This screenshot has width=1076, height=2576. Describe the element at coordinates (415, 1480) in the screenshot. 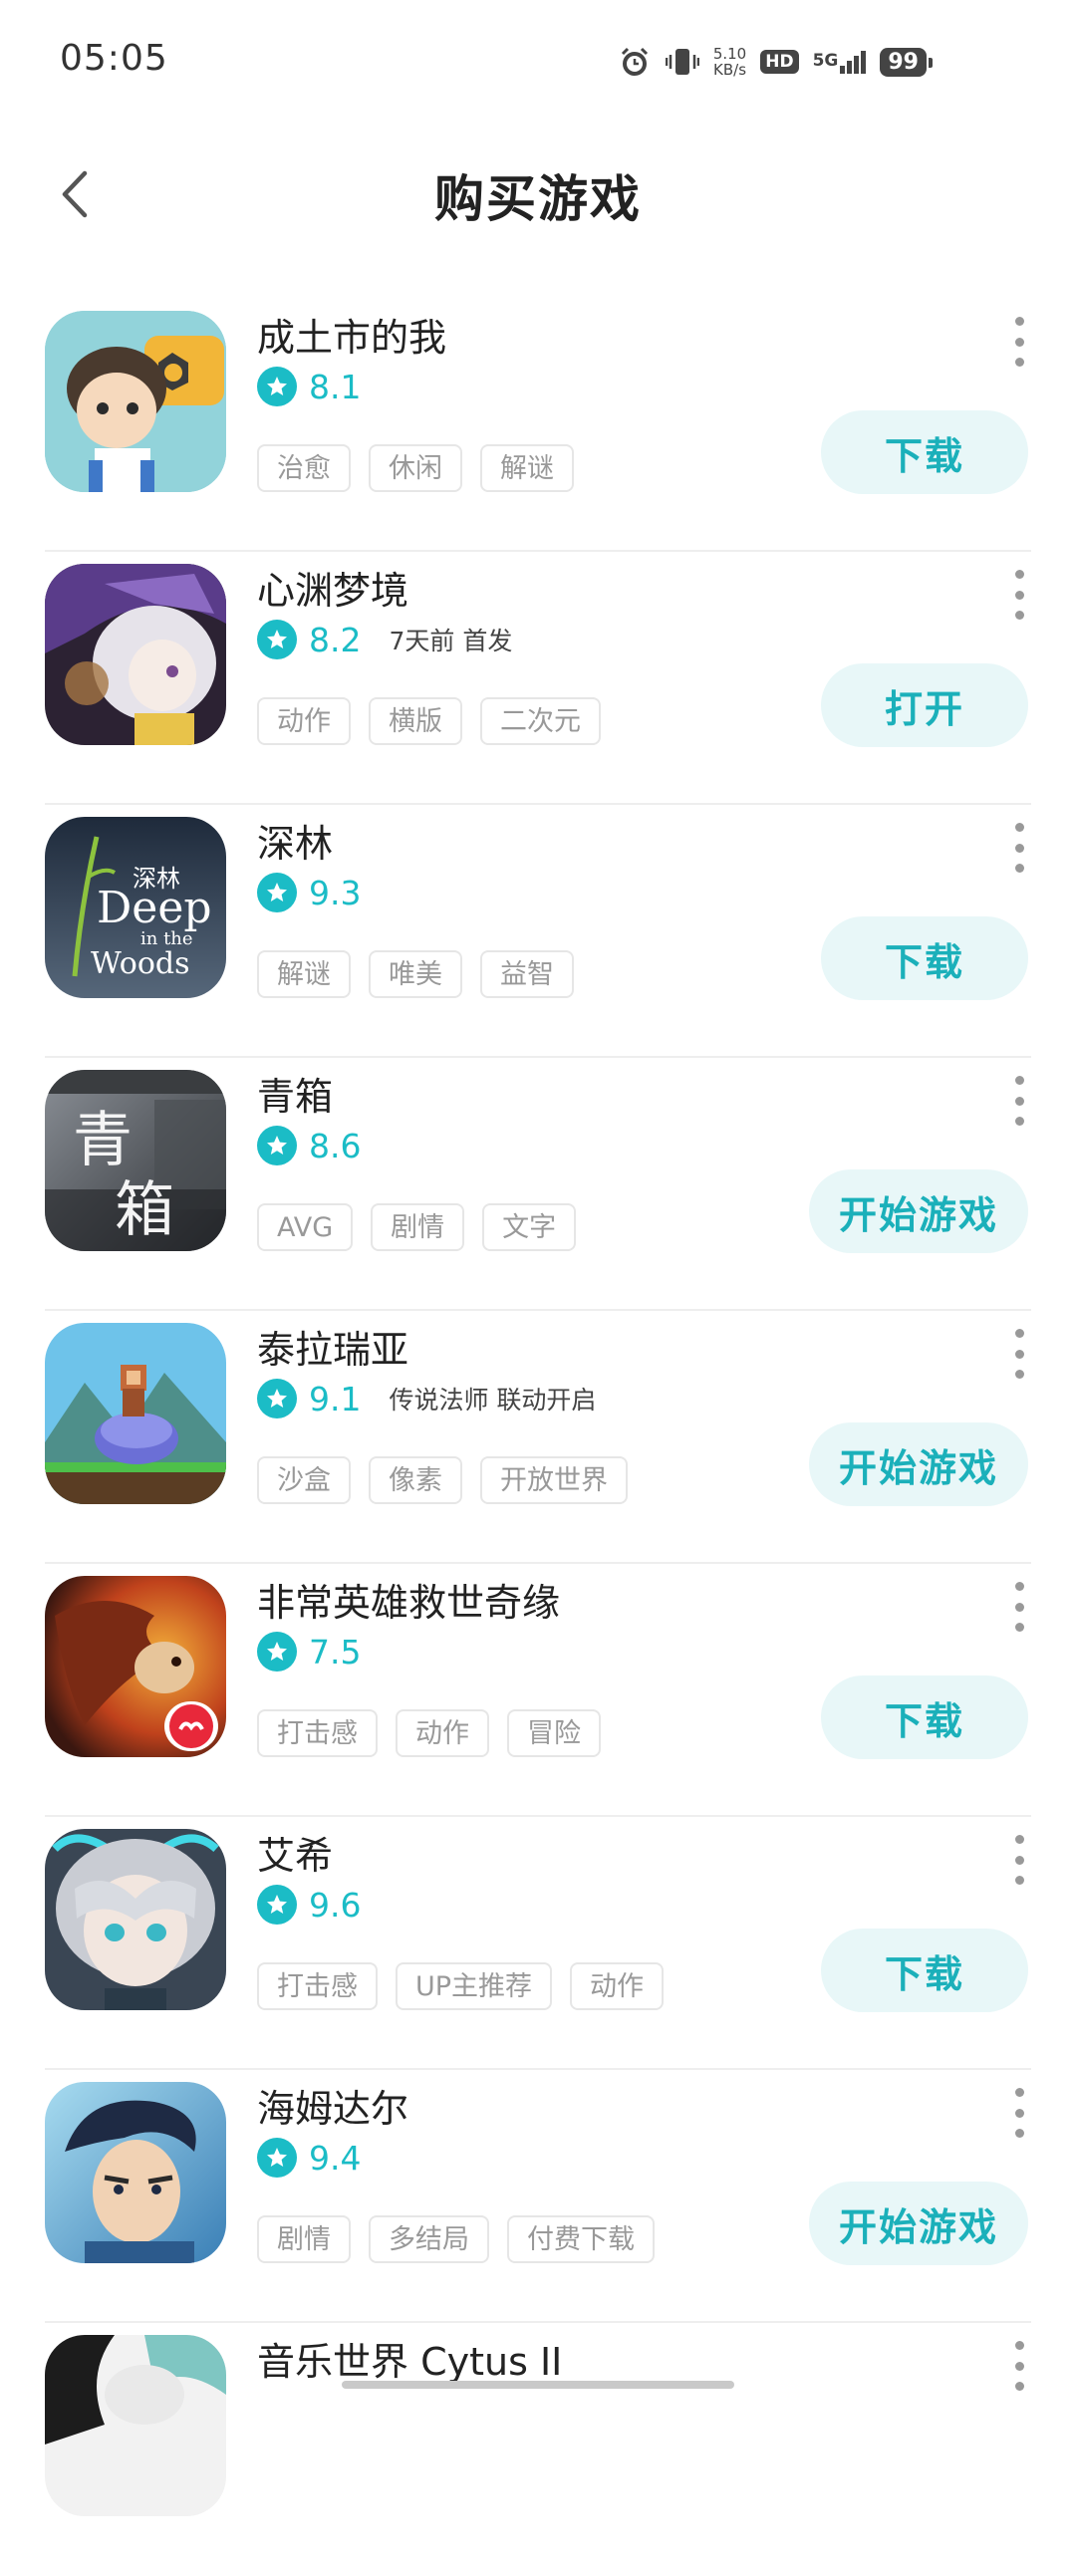

I see `tag: 像素` at that location.